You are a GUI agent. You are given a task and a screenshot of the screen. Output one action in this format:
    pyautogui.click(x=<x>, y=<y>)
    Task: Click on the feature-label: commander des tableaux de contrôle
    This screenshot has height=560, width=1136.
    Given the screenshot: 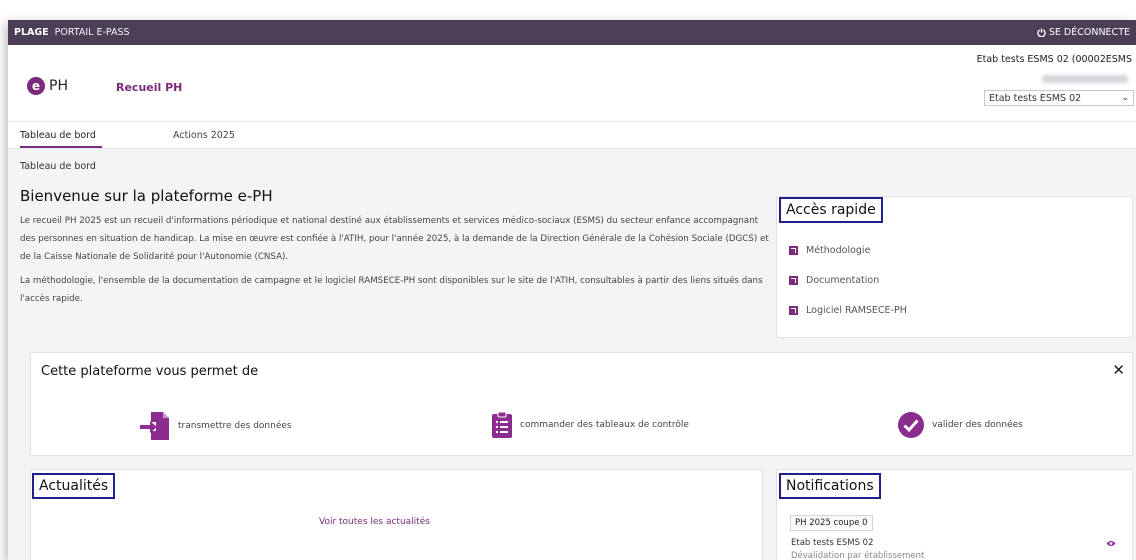 What is the action you would take?
    pyautogui.click(x=604, y=425)
    